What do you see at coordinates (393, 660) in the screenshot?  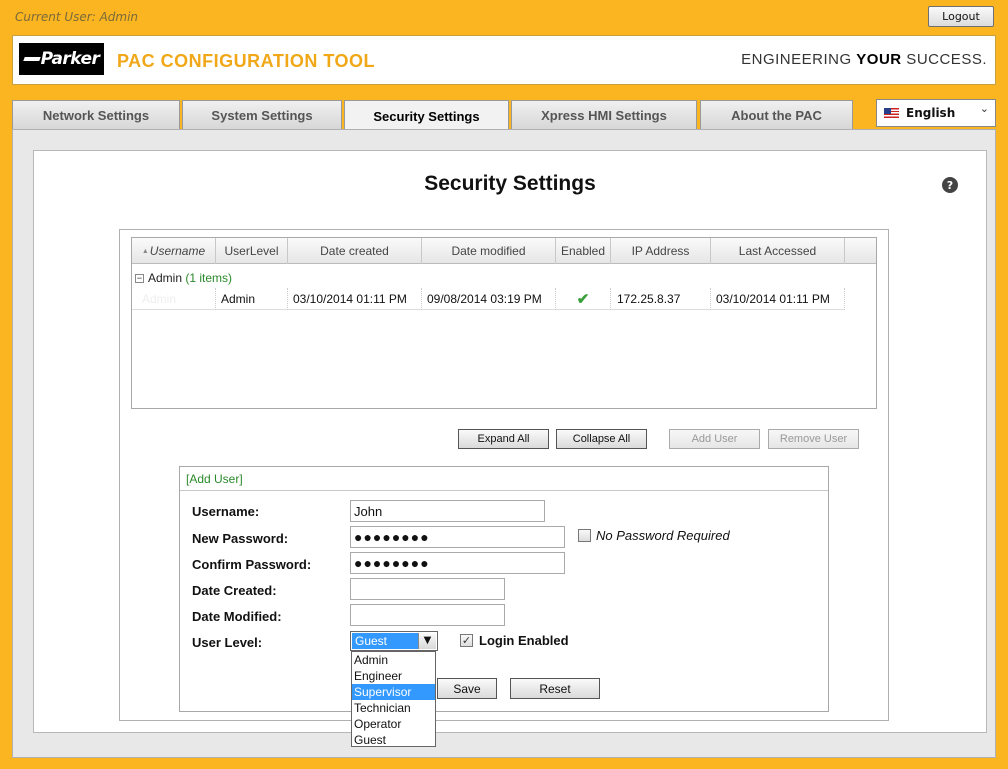 I see `option-admin: Admin` at bounding box center [393, 660].